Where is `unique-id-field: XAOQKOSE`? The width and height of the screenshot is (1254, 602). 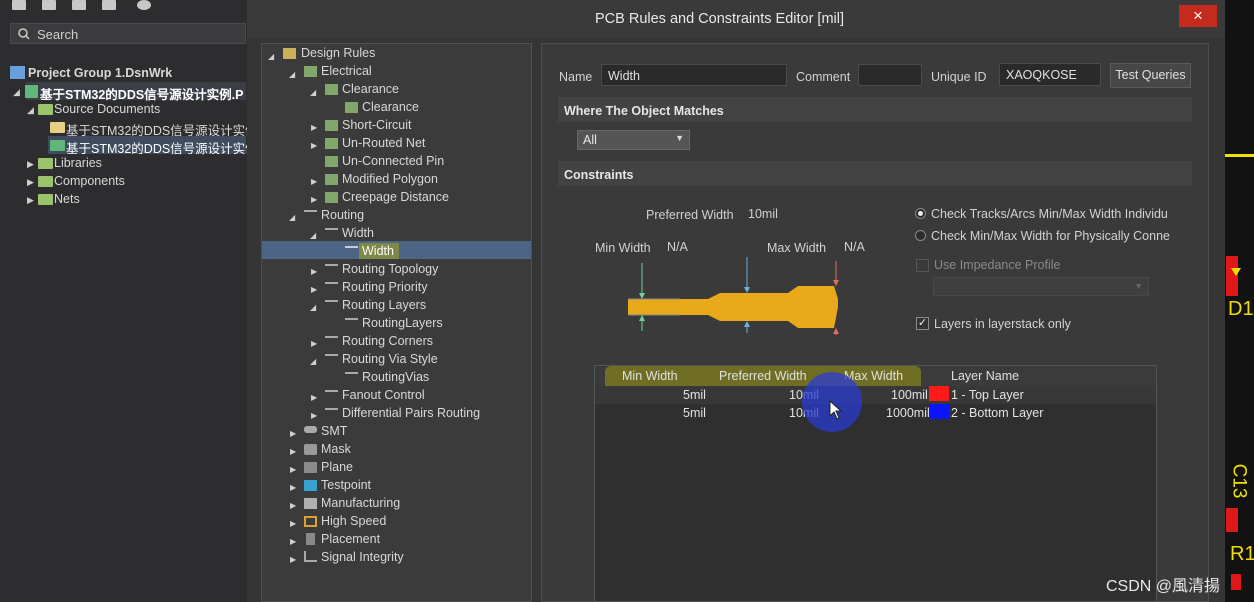 unique-id-field: XAOQKOSE is located at coordinates (1050, 74).